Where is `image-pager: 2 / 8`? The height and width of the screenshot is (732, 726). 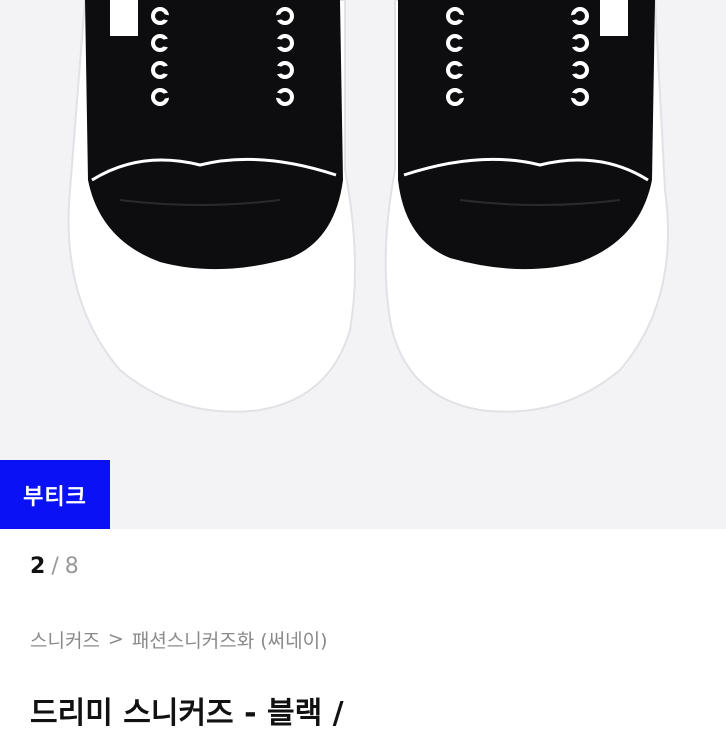 image-pager: 2 / 8 is located at coordinates (54, 566).